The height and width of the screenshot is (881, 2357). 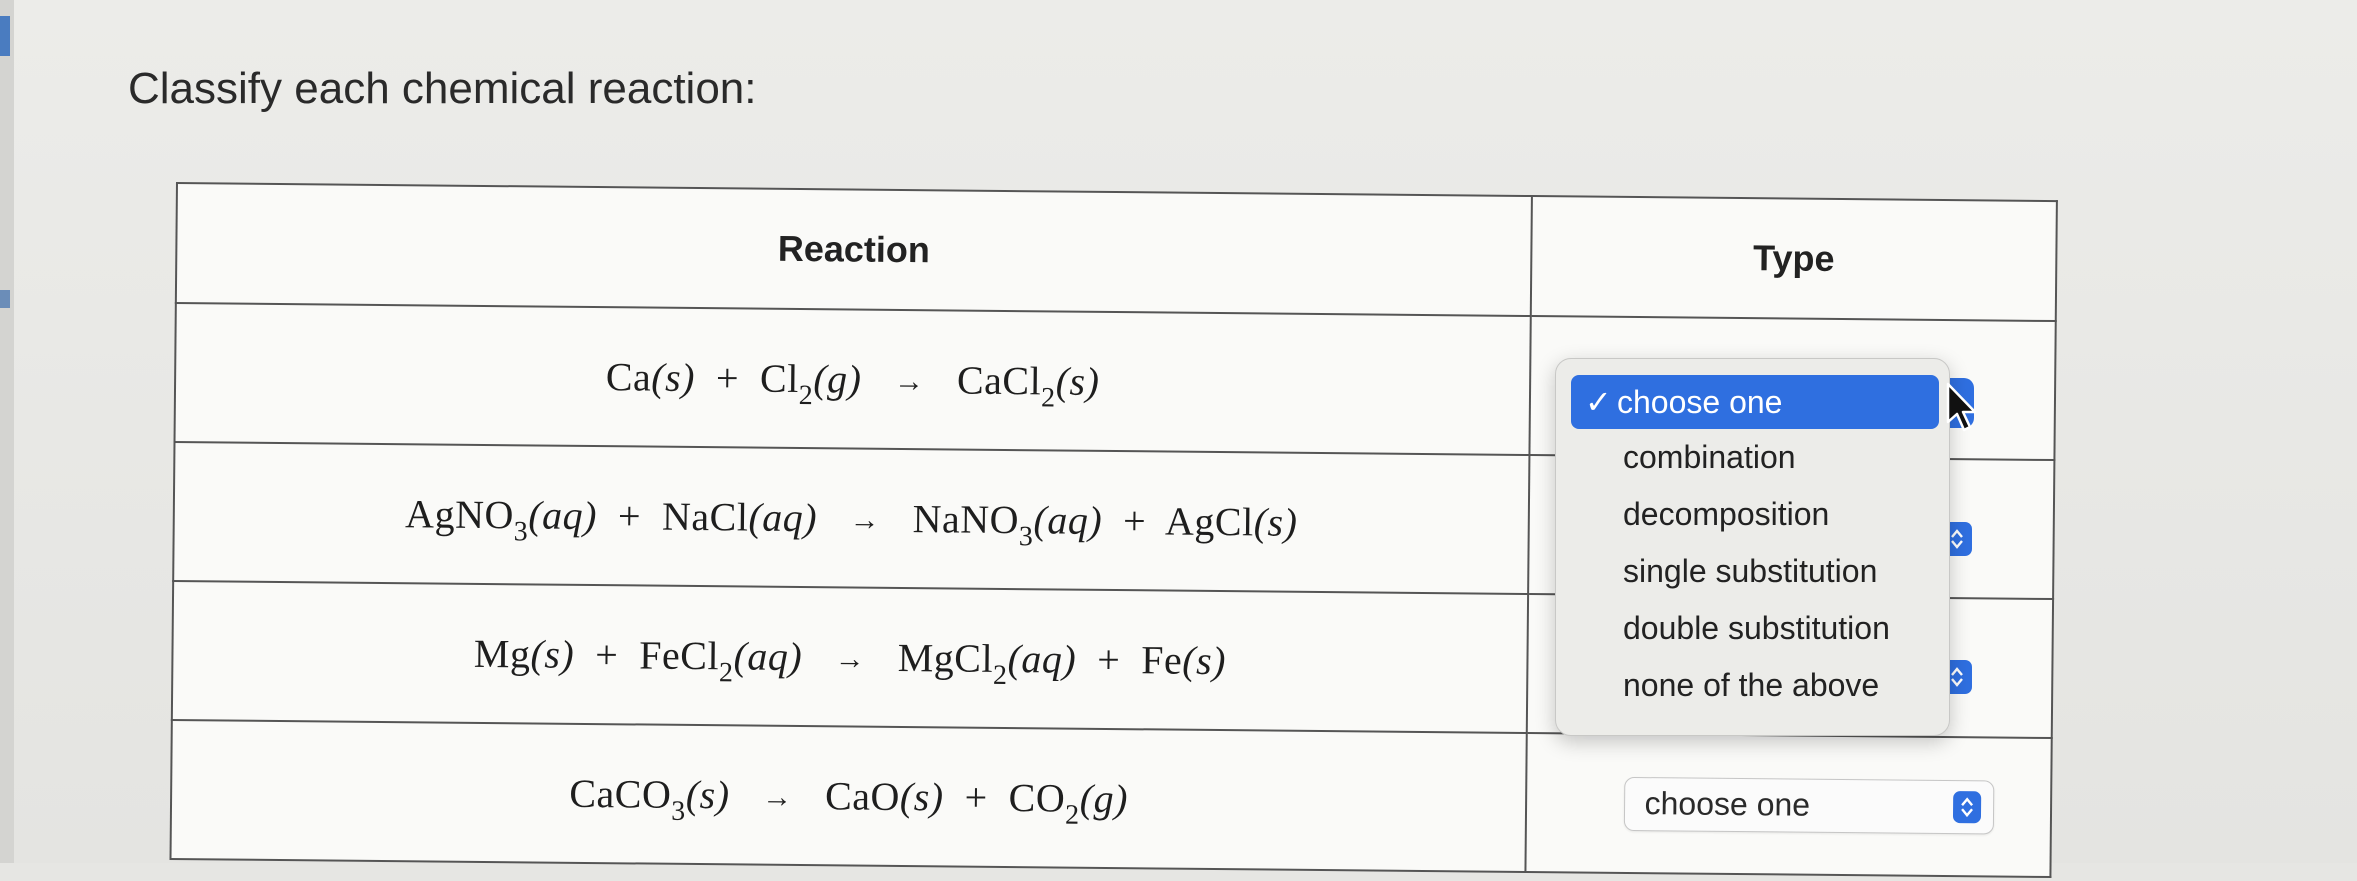 What do you see at coordinates (502, 653) in the screenshot?
I see `formula: Mg` at bounding box center [502, 653].